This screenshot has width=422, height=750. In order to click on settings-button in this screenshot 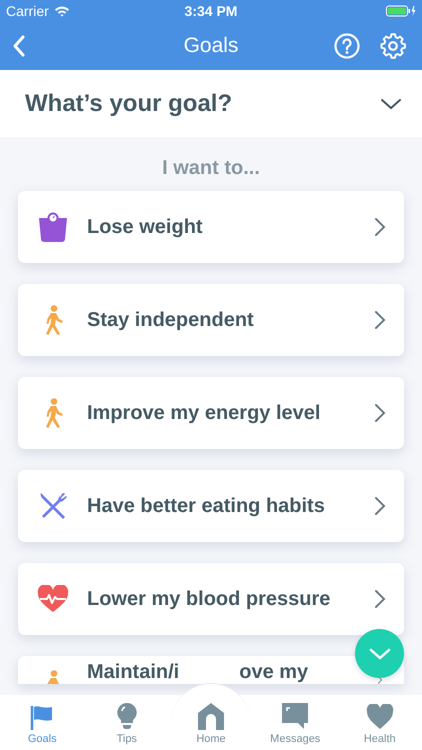, I will do `click(393, 46)`.